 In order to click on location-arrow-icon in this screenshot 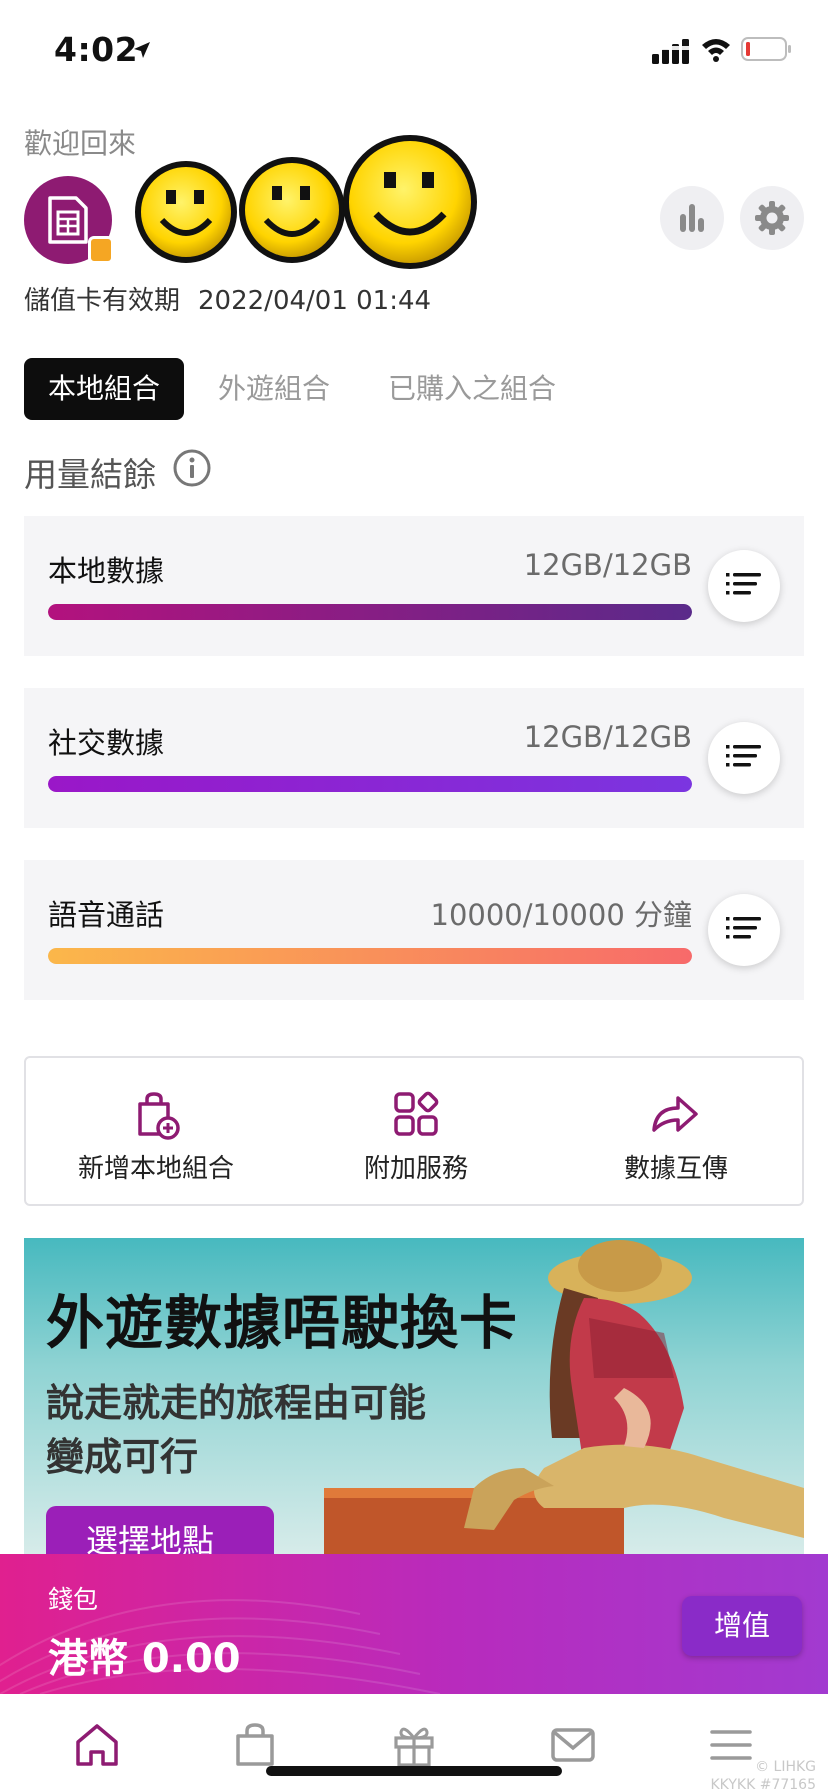, I will do `click(142, 50)`.